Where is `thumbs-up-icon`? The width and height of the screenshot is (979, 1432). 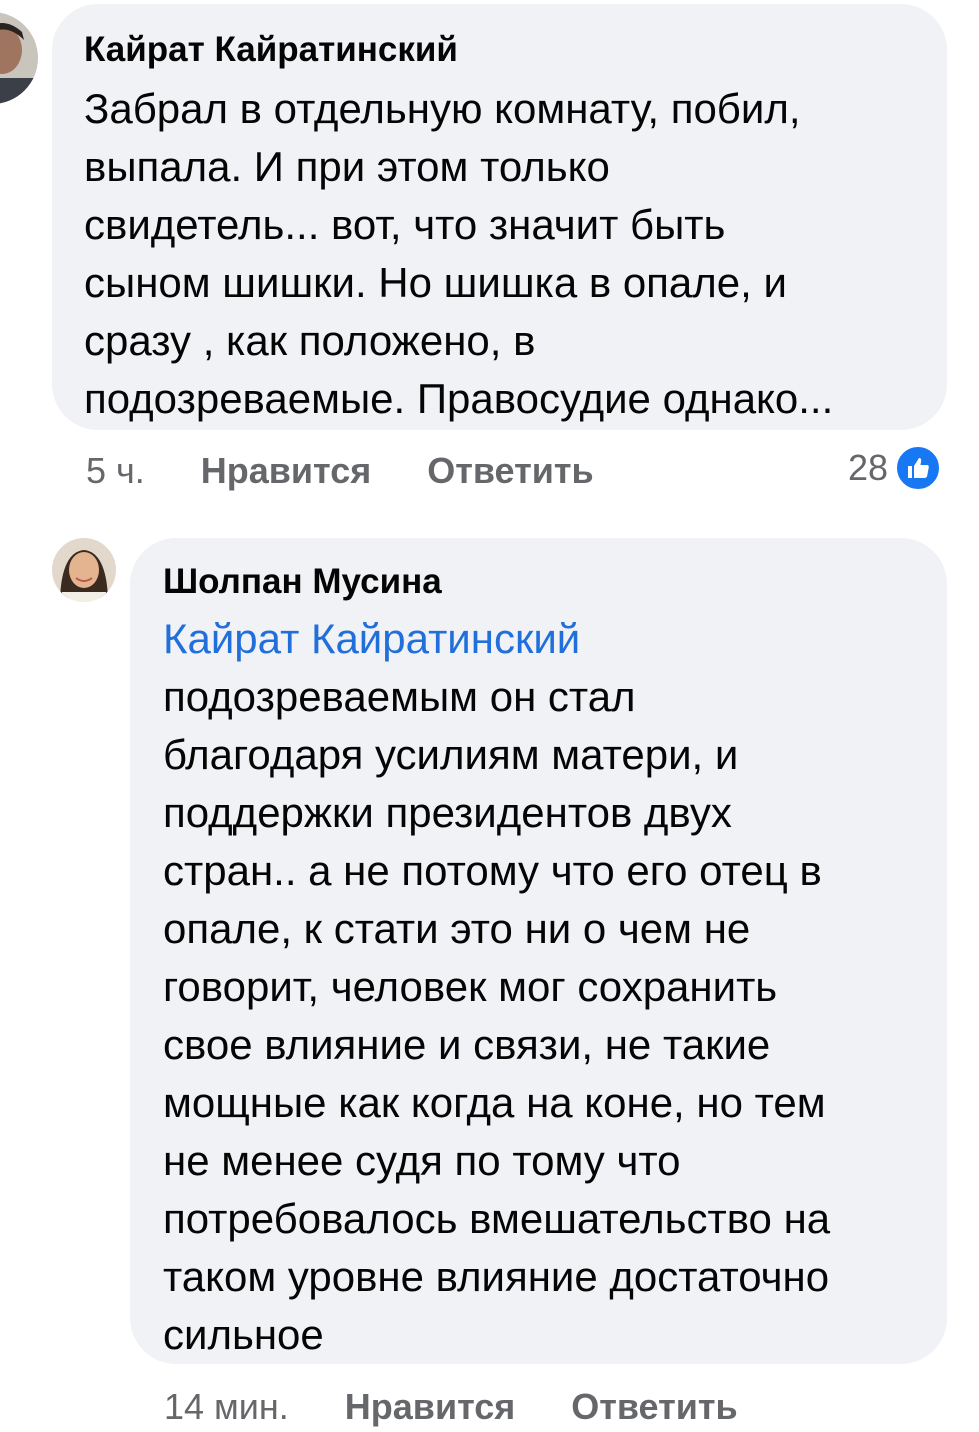
thumbs-up-icon is located at coordinates (918, 468).